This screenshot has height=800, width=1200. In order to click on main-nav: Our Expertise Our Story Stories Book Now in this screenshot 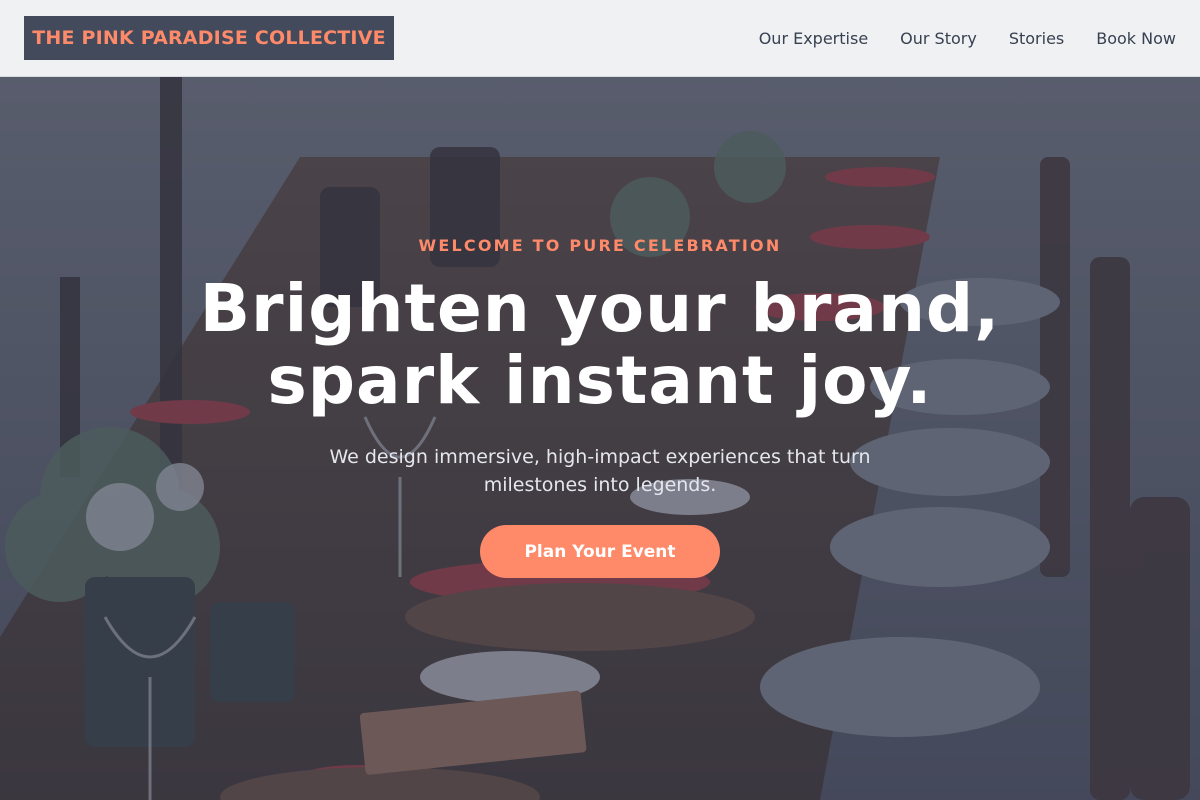, I will do `click(967, 38)`.